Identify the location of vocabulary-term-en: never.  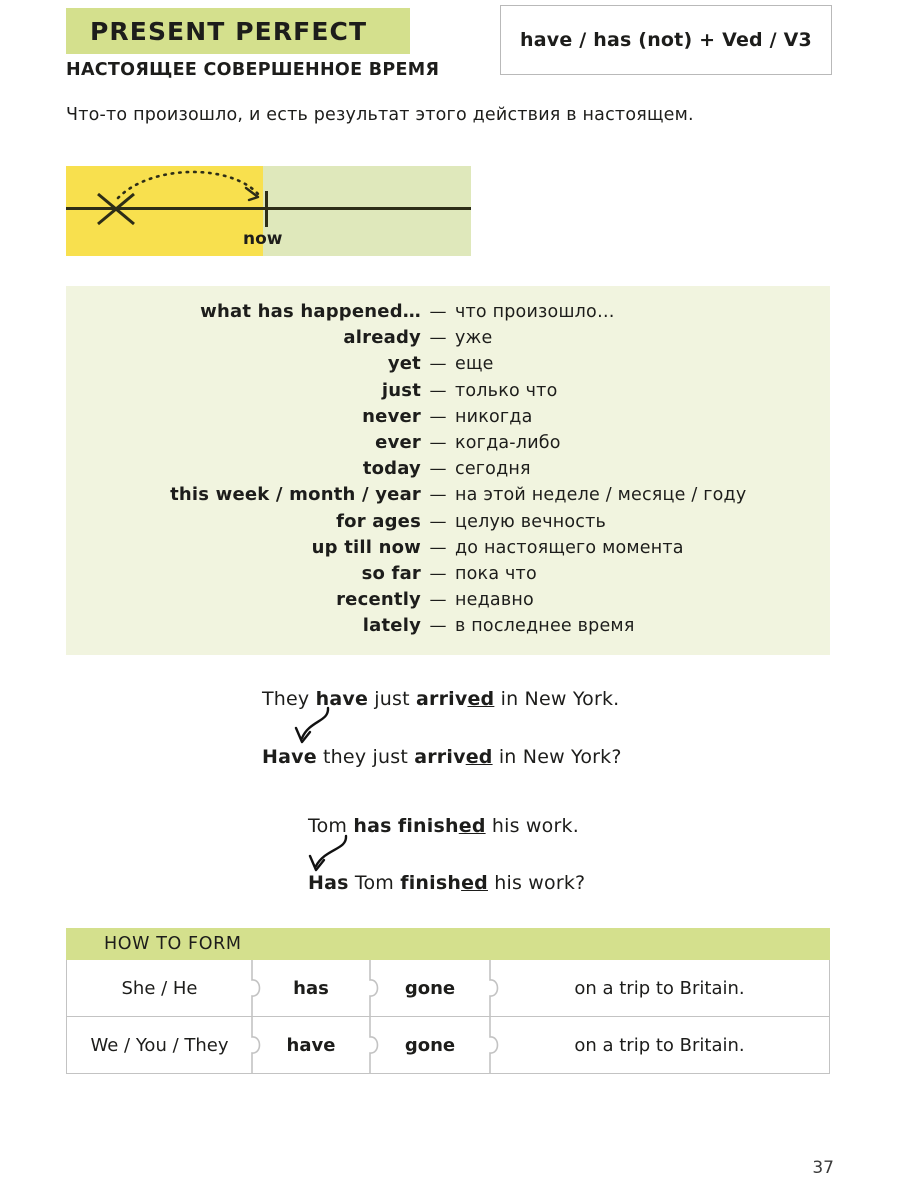
(391, 416).